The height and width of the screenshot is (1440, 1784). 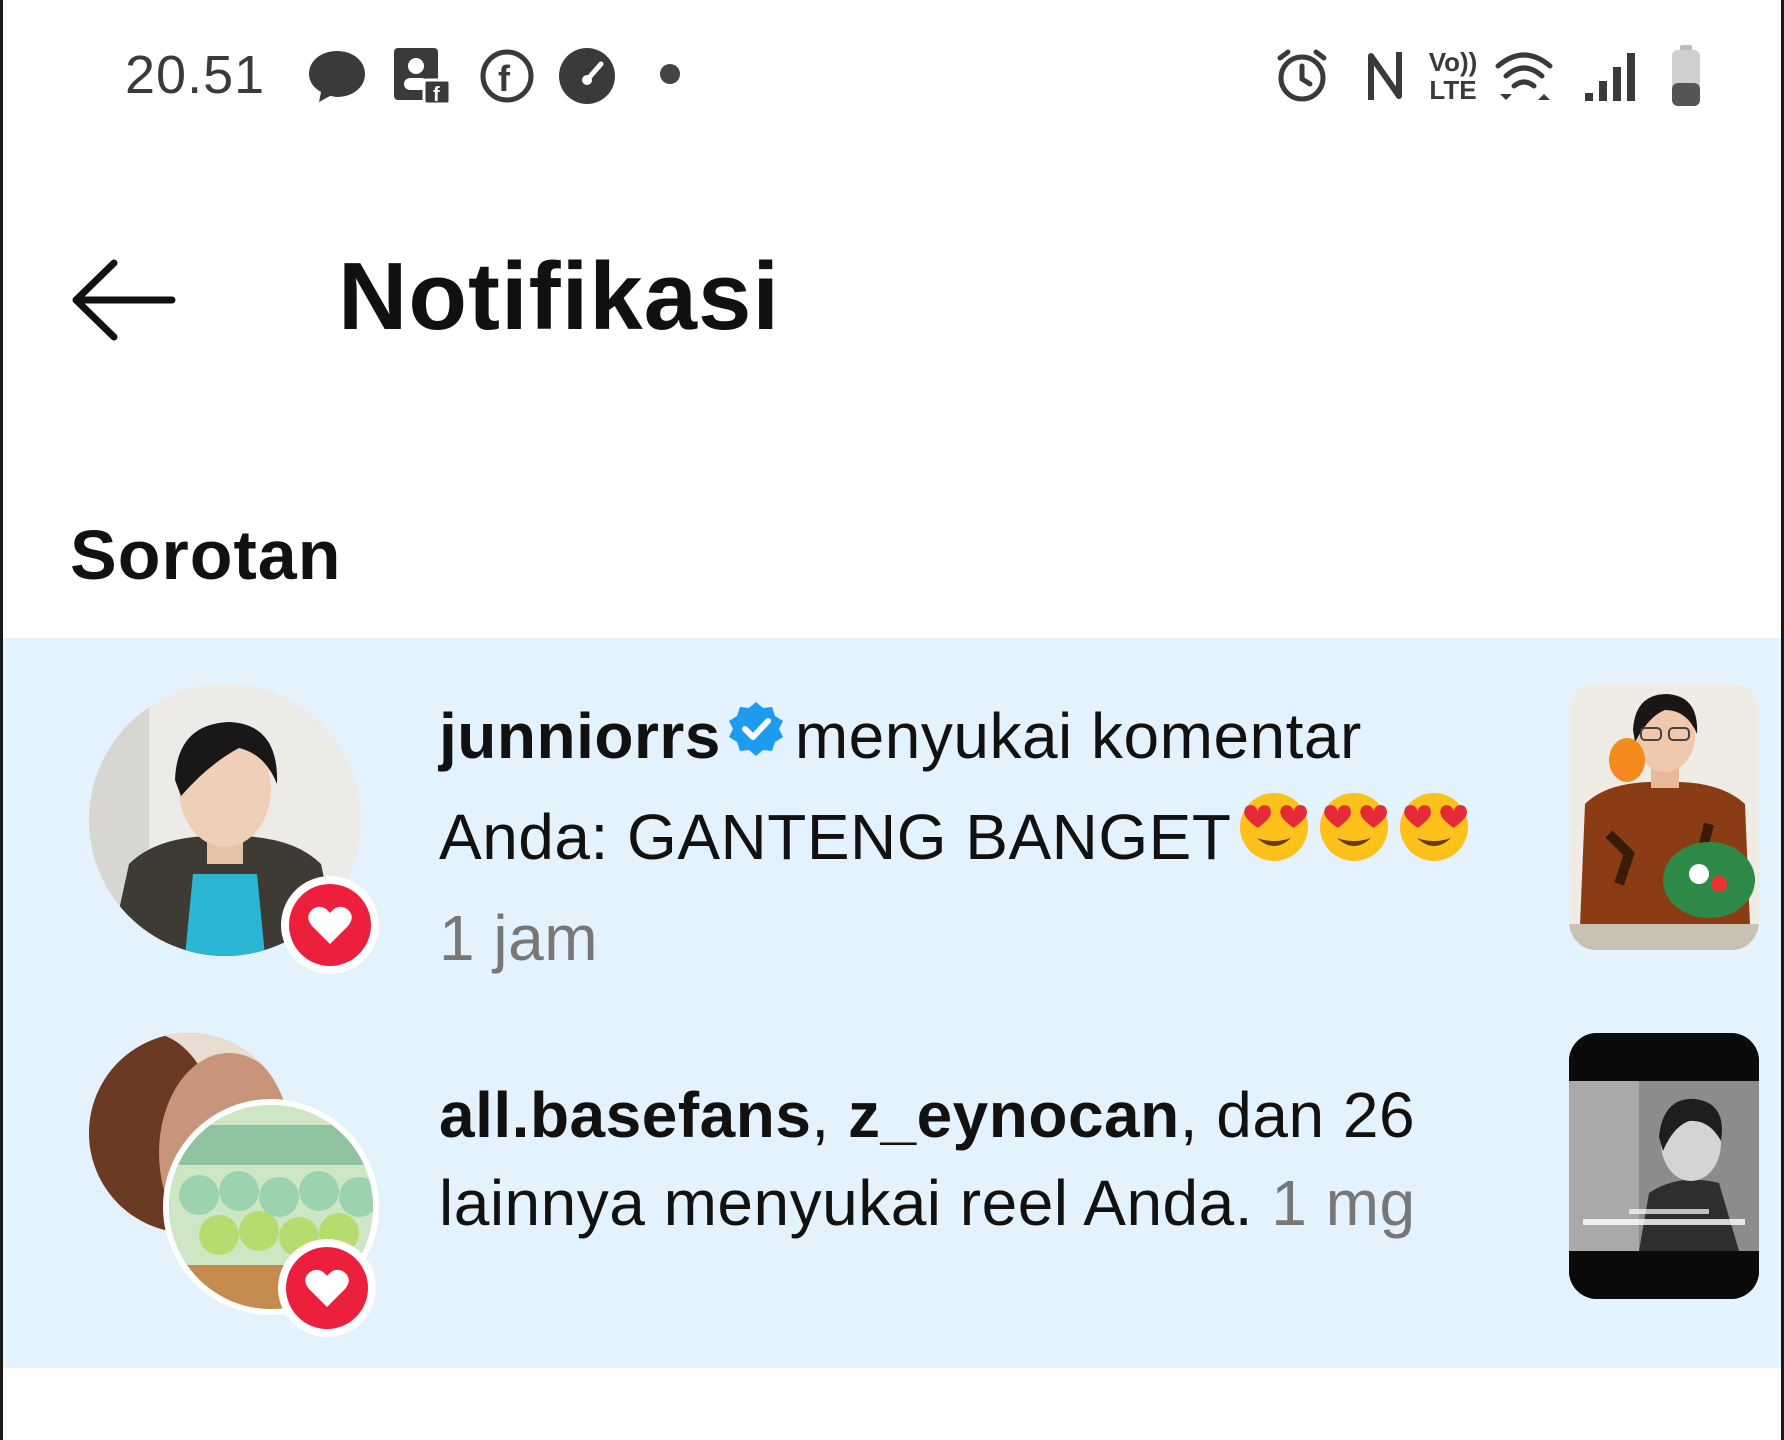 I want to click on arrow-left-icon, so click(x=124, y=300).